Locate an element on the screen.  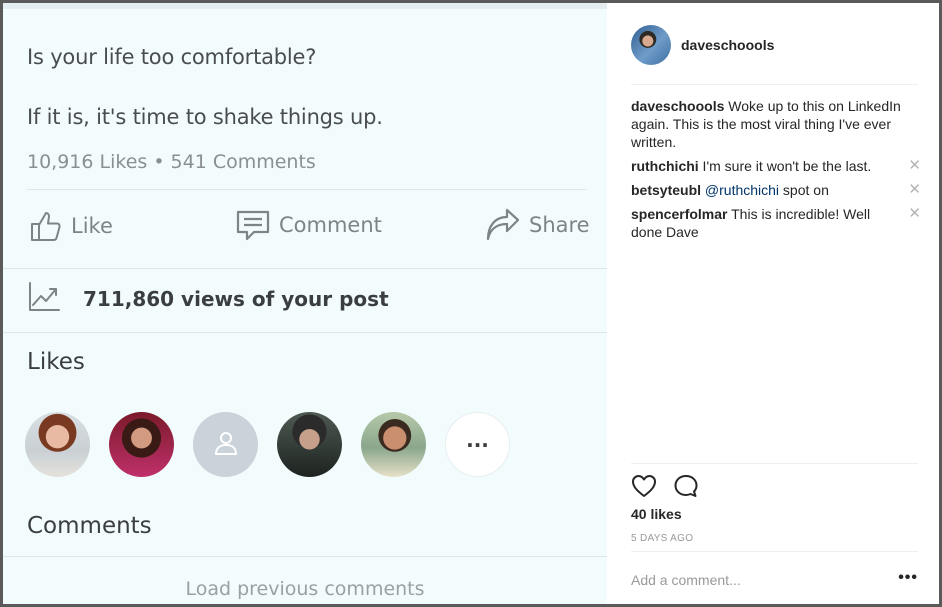
post-header: daveschoools is located at coordinates (702, 45).